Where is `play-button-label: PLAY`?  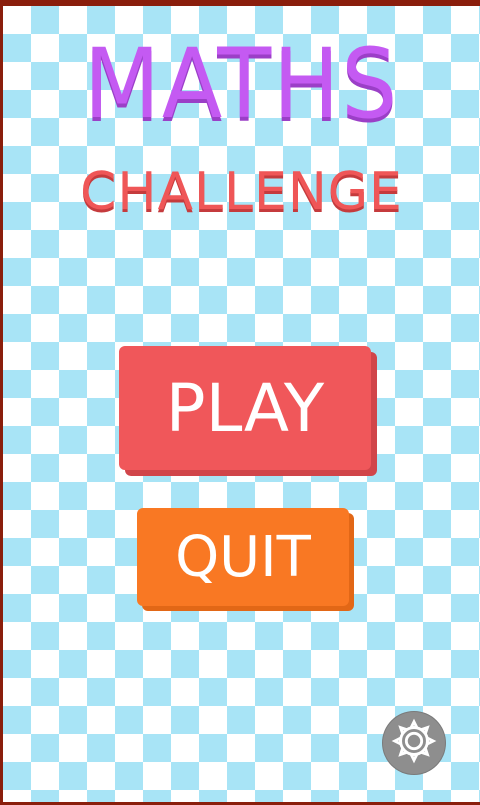 play-button-label: PLAY is located at coordinates (245, 408).